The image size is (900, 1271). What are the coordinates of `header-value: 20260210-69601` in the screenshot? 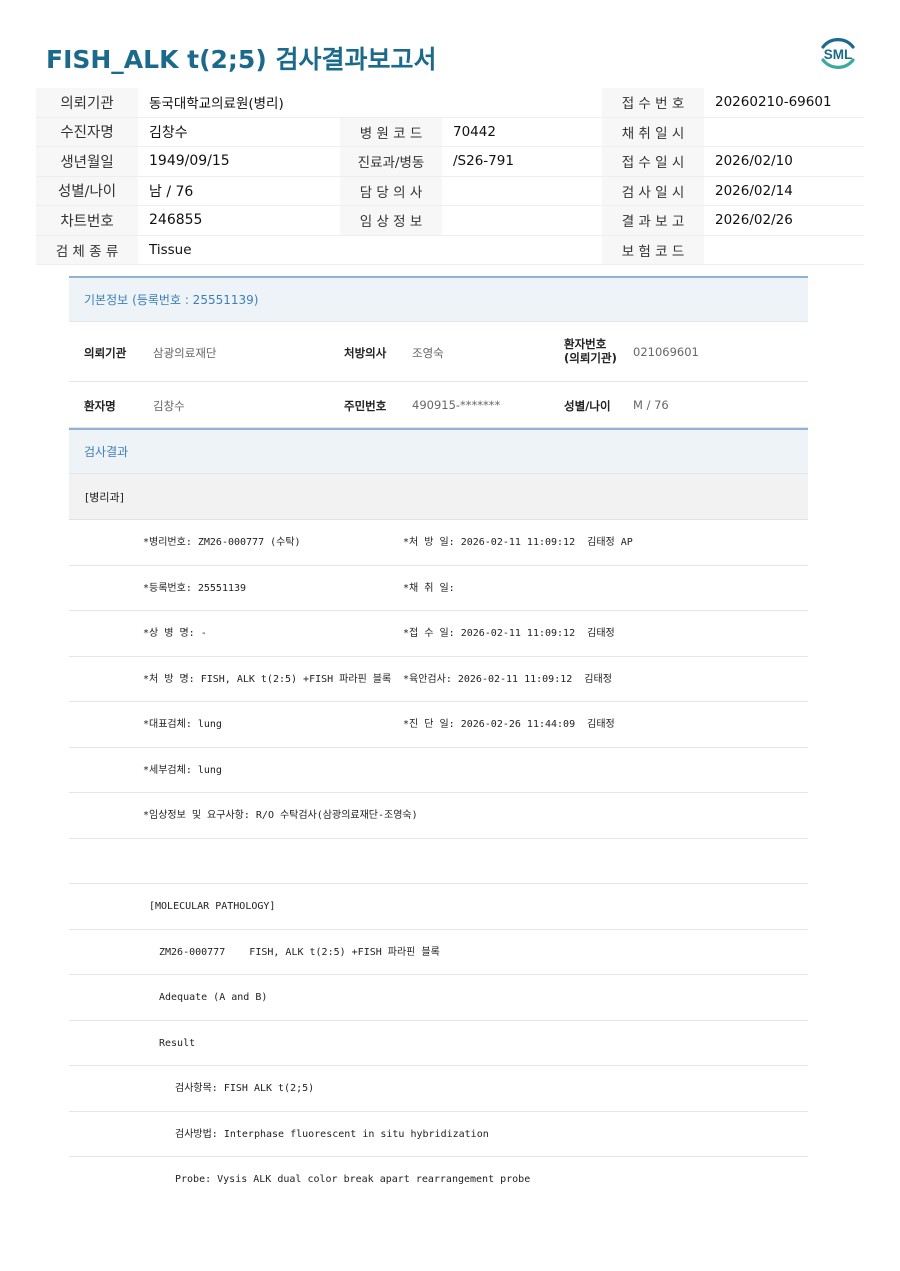 It's located at (784, 103).